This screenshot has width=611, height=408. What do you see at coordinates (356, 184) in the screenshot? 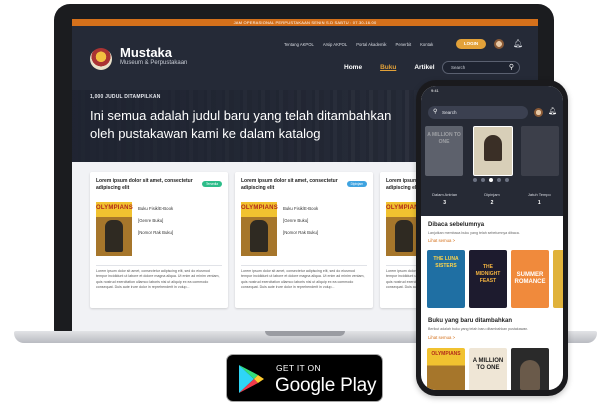
I see `status-badge: Dipinjam` at bounding box center [356, 184].